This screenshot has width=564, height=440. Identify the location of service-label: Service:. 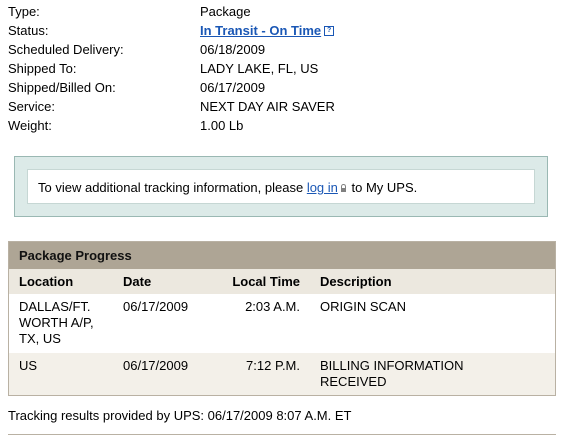
(31, 106).